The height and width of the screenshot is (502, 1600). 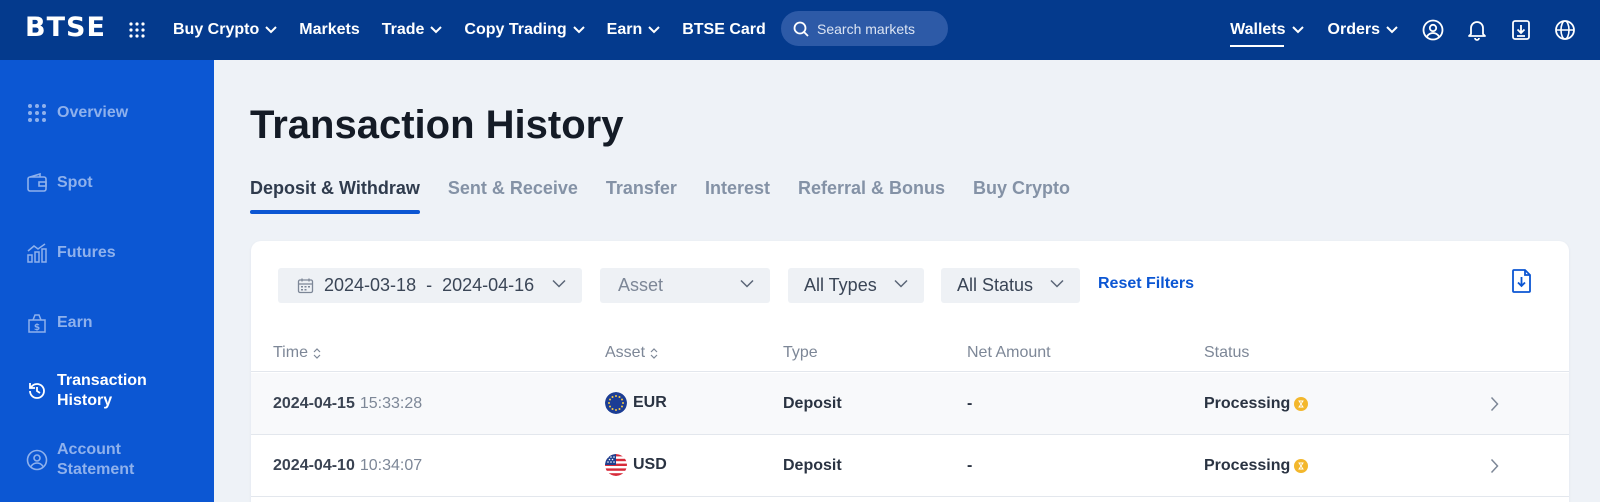 I want to click on globe-icon, so click(x=1565, y=30).